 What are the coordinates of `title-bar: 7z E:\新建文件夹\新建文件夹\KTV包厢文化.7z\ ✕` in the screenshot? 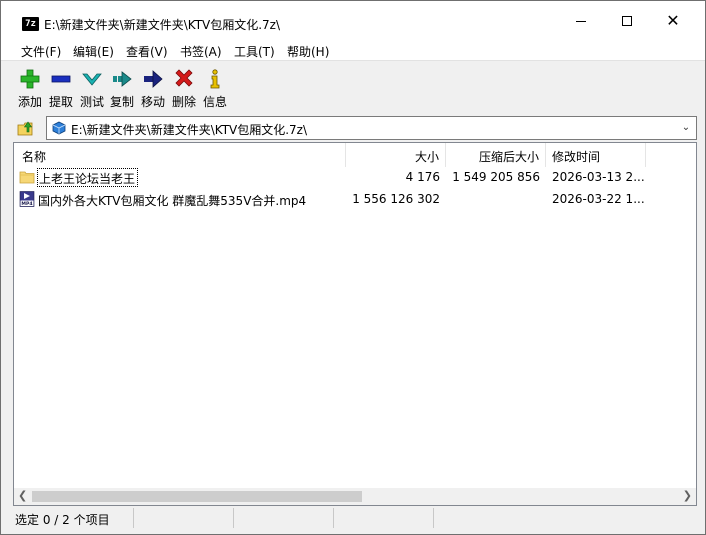 It's located at (353, 20).